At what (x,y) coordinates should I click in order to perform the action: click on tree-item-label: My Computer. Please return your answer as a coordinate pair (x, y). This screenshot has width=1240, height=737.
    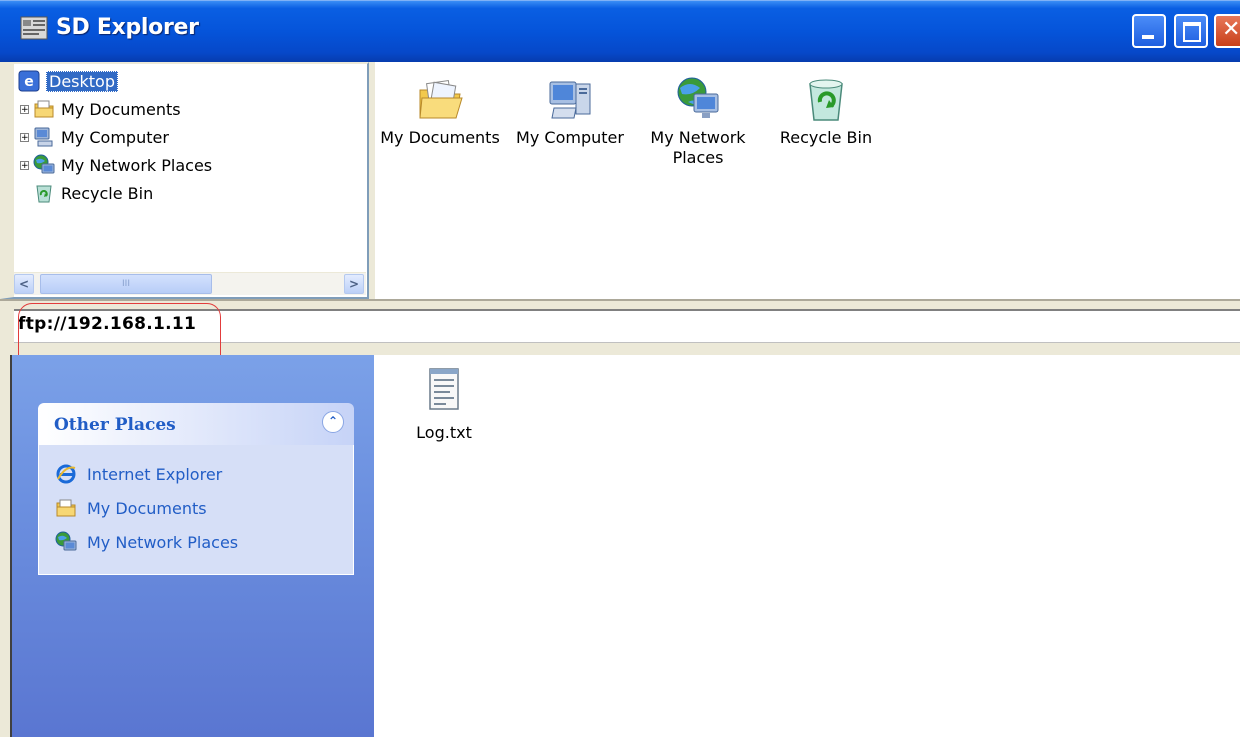
    Looking at the image, I should click on (115, 137).